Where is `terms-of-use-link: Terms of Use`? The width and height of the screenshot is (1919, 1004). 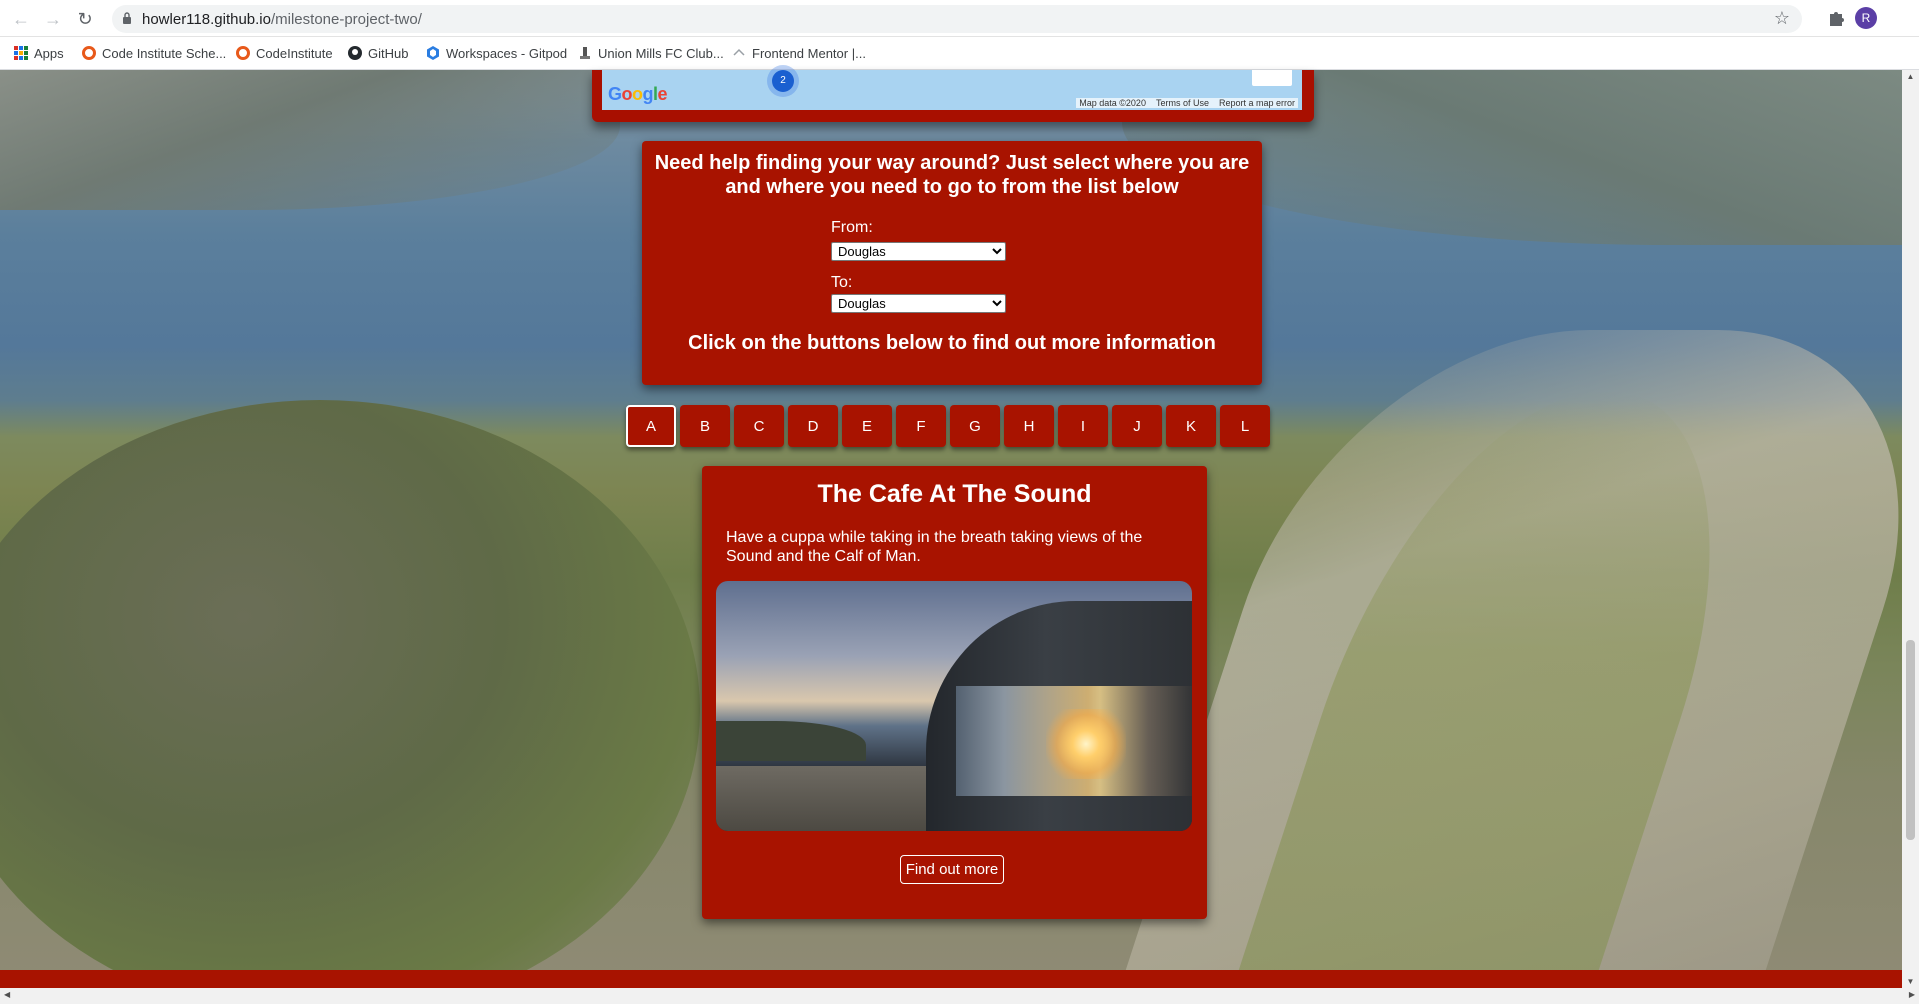 terms-of-use-link: Terms of Use is located at coordinates (1182, 103).